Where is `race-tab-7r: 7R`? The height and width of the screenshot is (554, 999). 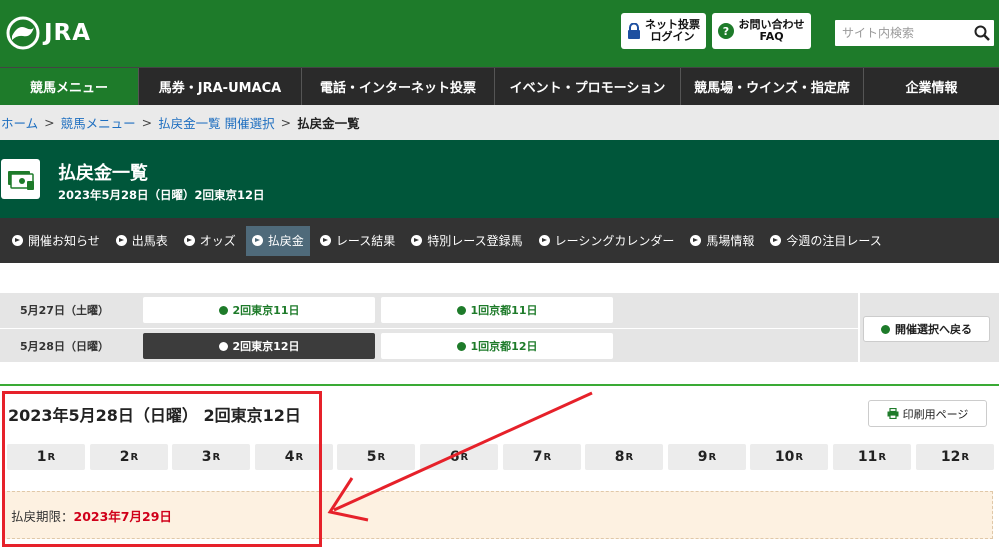 race-tab-7r: 7R is located at coordinates (542, 457).